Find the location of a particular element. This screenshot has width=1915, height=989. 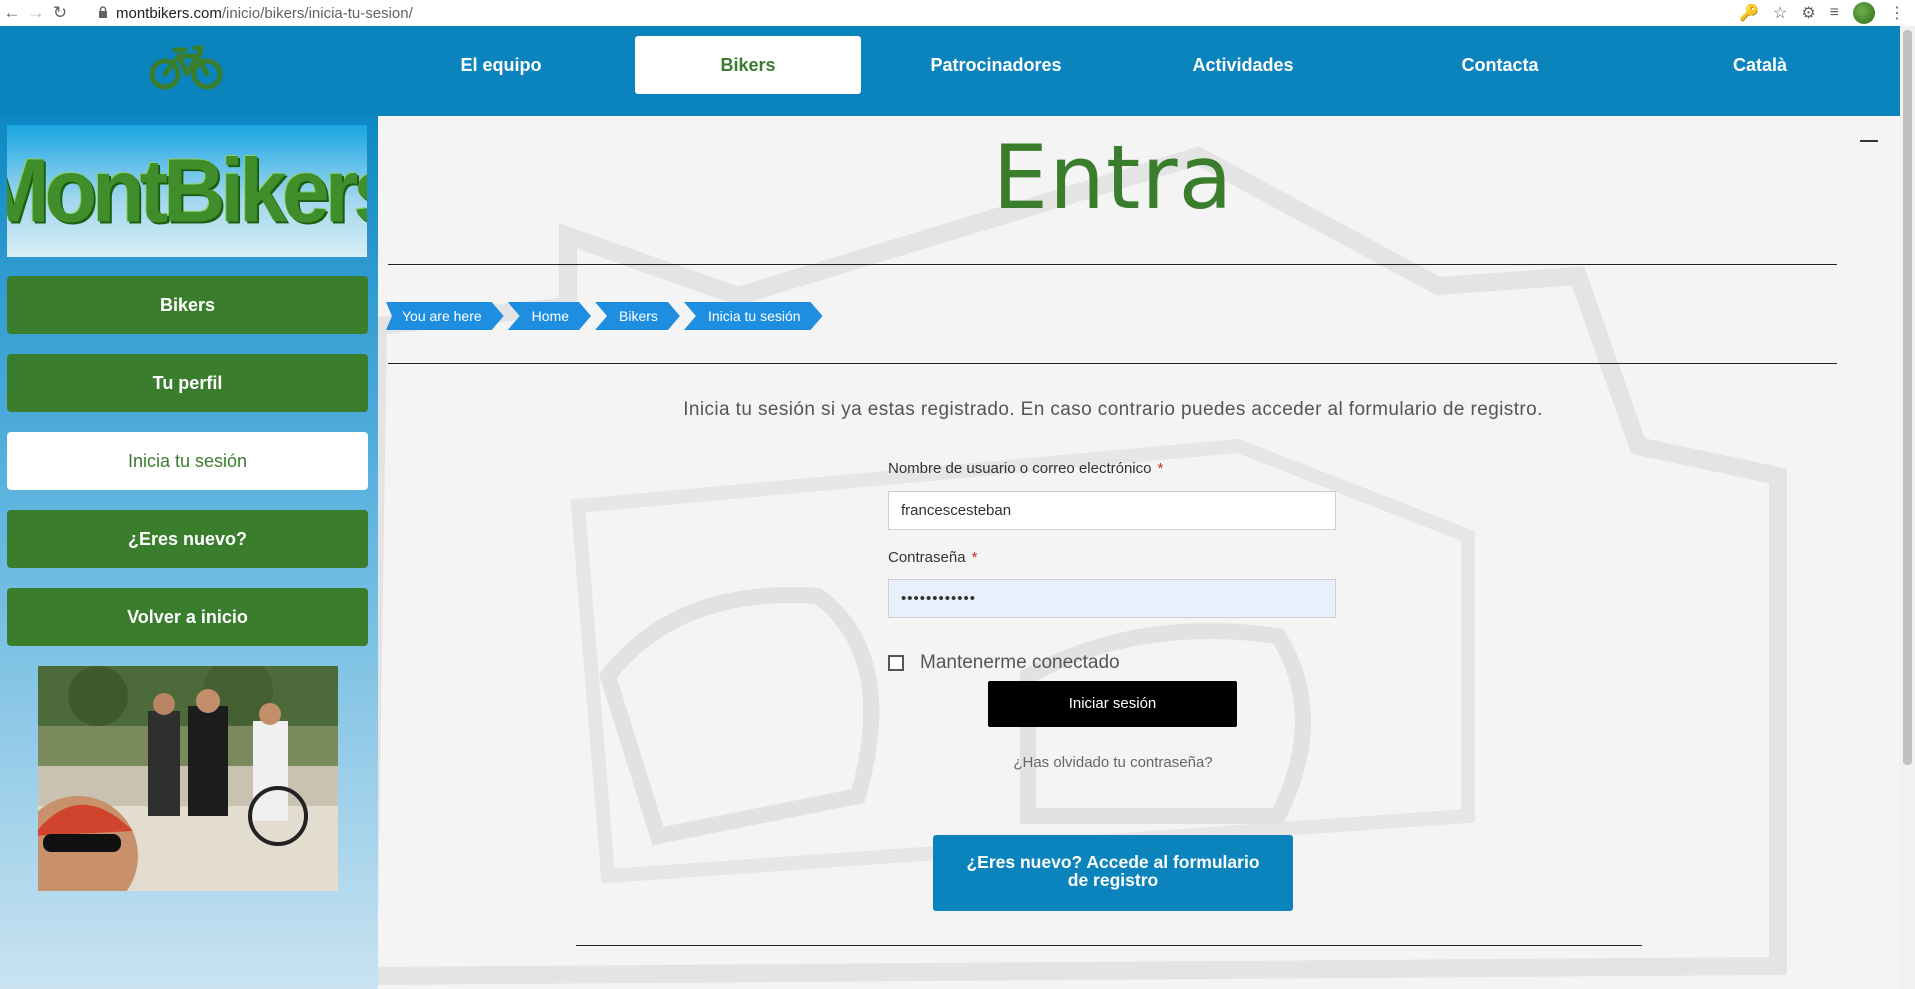

sidebar-item-inicia-tu-sesion: Inicia tu sesión is located at coordinates (187, 461).